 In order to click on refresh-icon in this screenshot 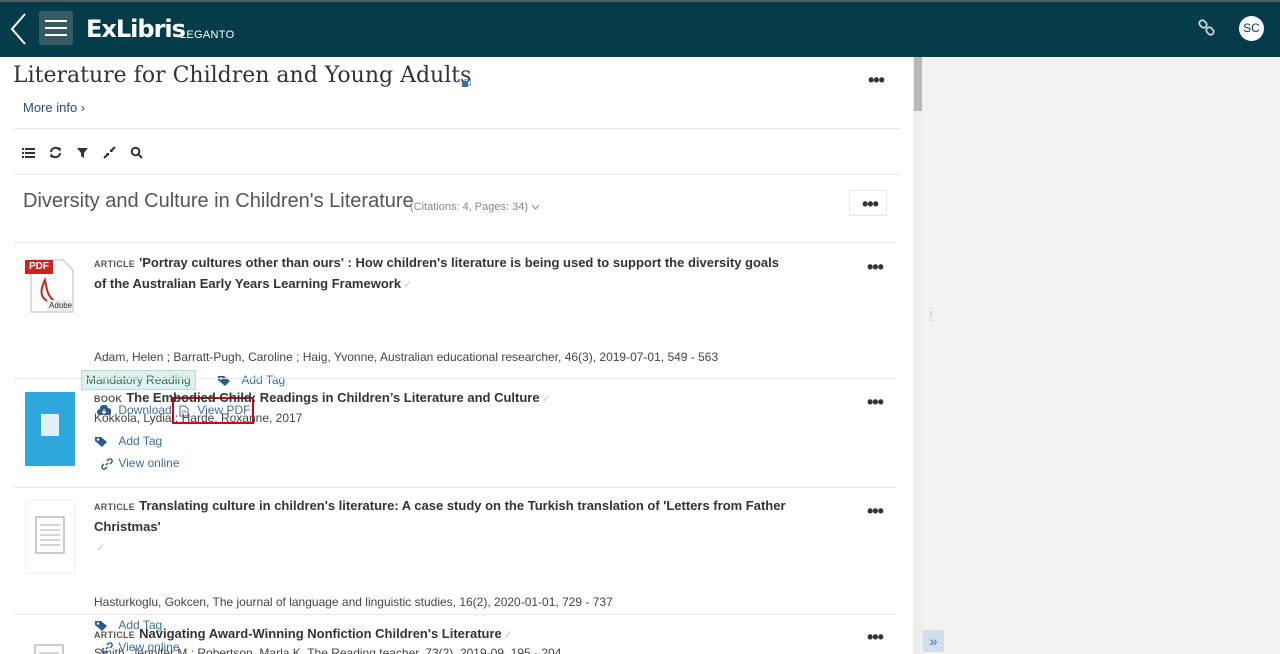, I will do `click(55, 152)`.